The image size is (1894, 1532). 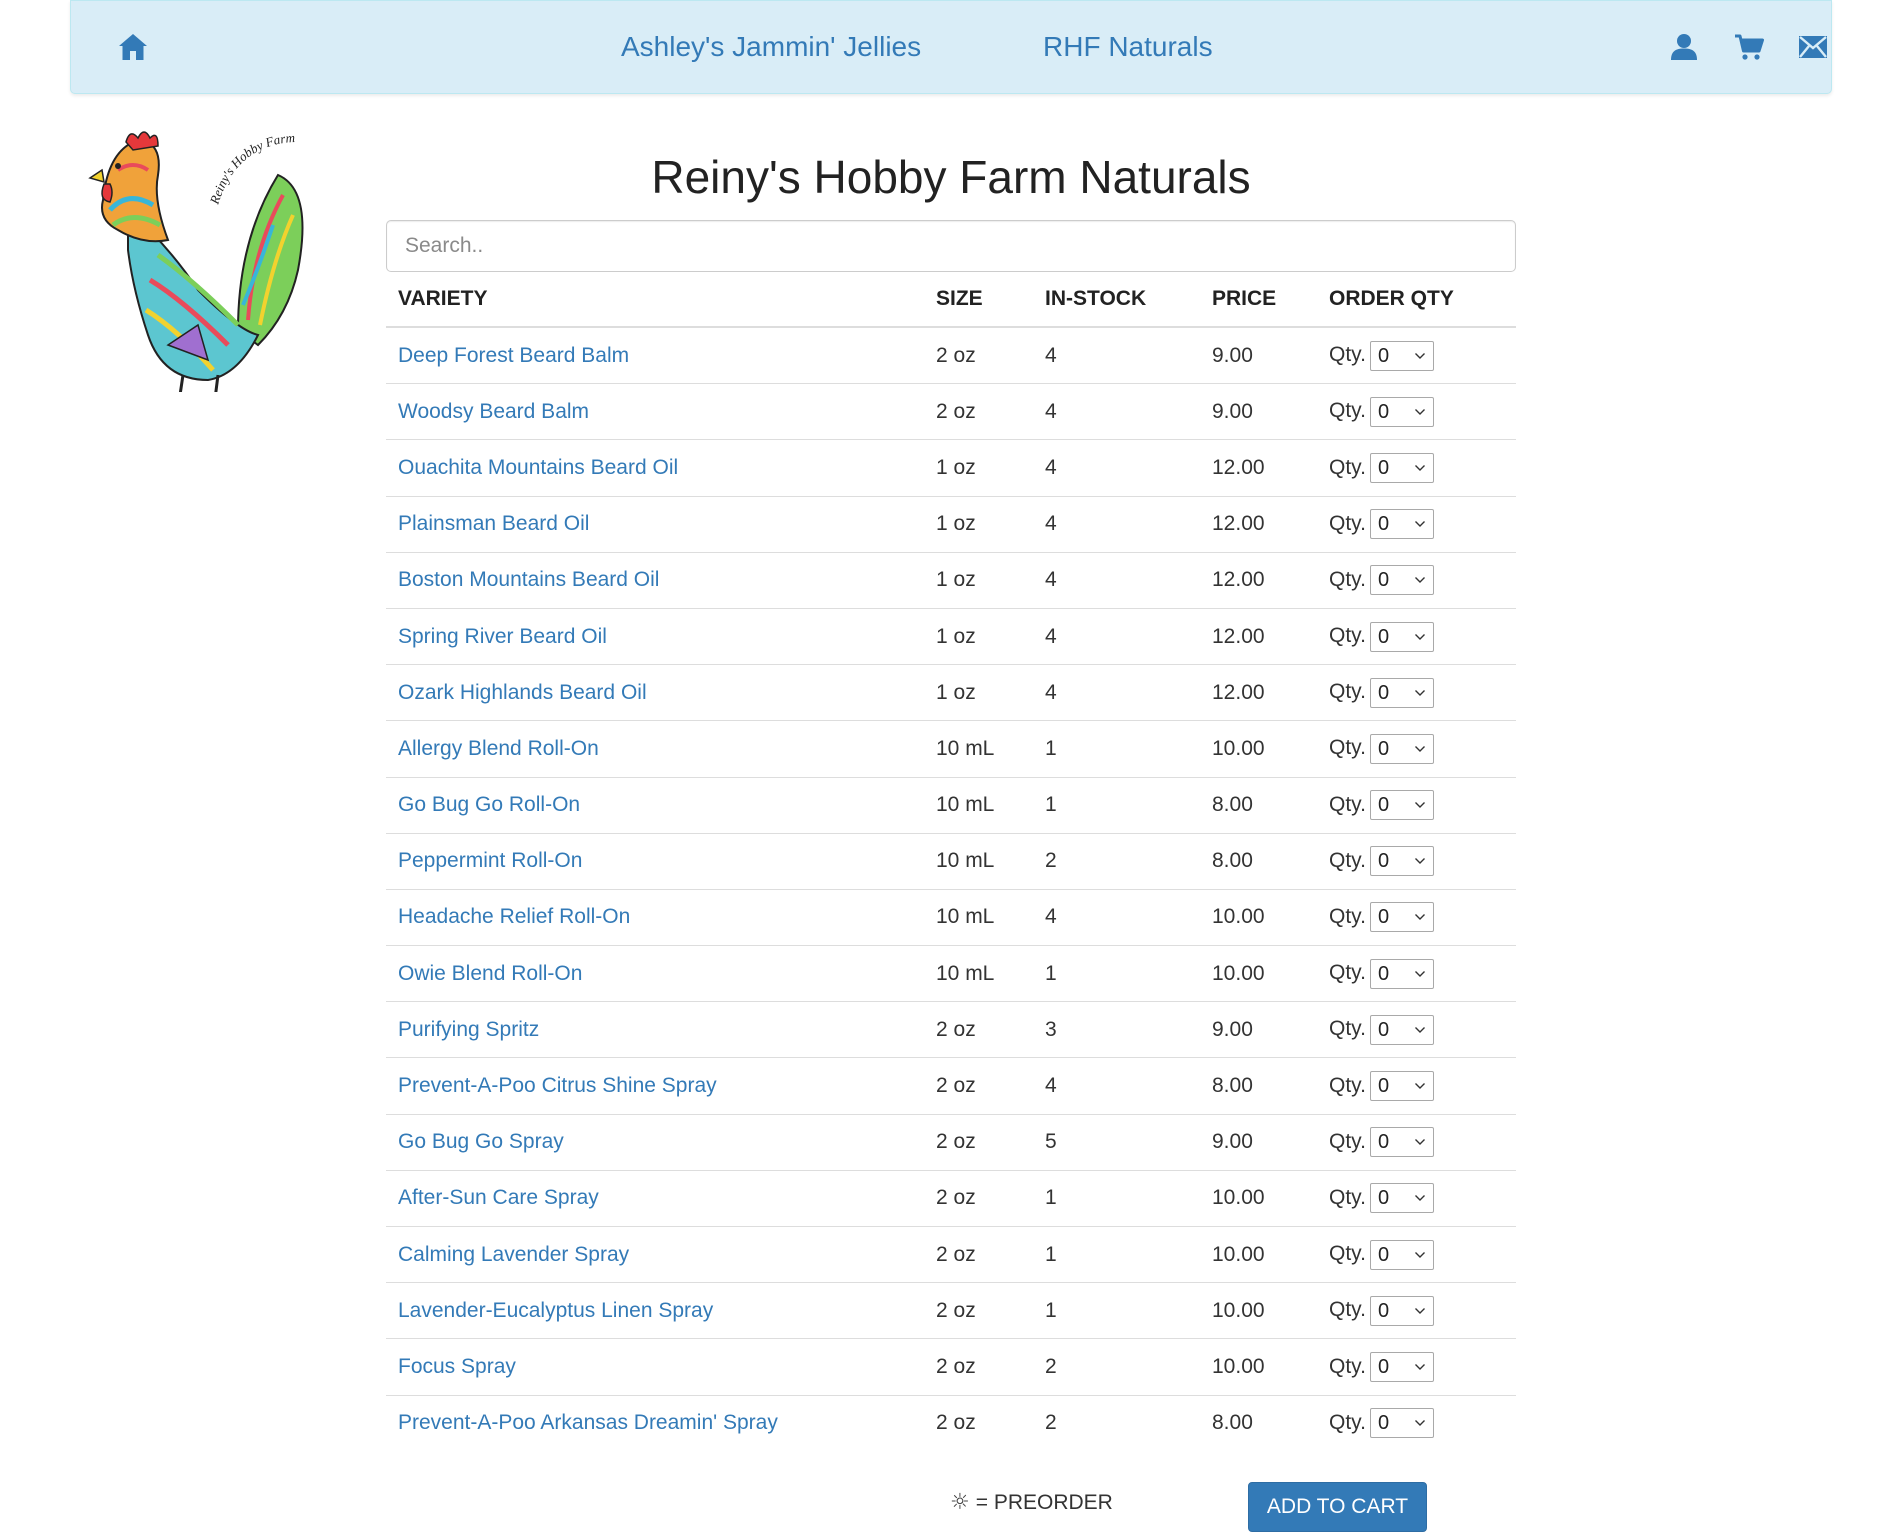 I want to click on product-link: Lavender-Eucalyptus Linen Spray, so click(x=555, y=1310).